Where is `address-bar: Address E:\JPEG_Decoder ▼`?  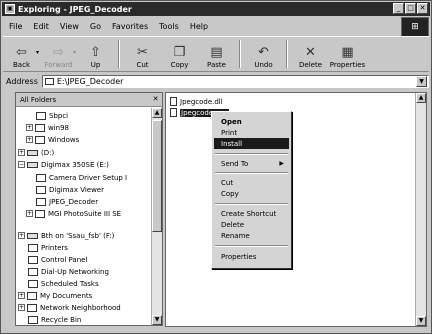 address-bar: Address E:\JPEG_Decoder ▼ is located at coordinates (216, 81).